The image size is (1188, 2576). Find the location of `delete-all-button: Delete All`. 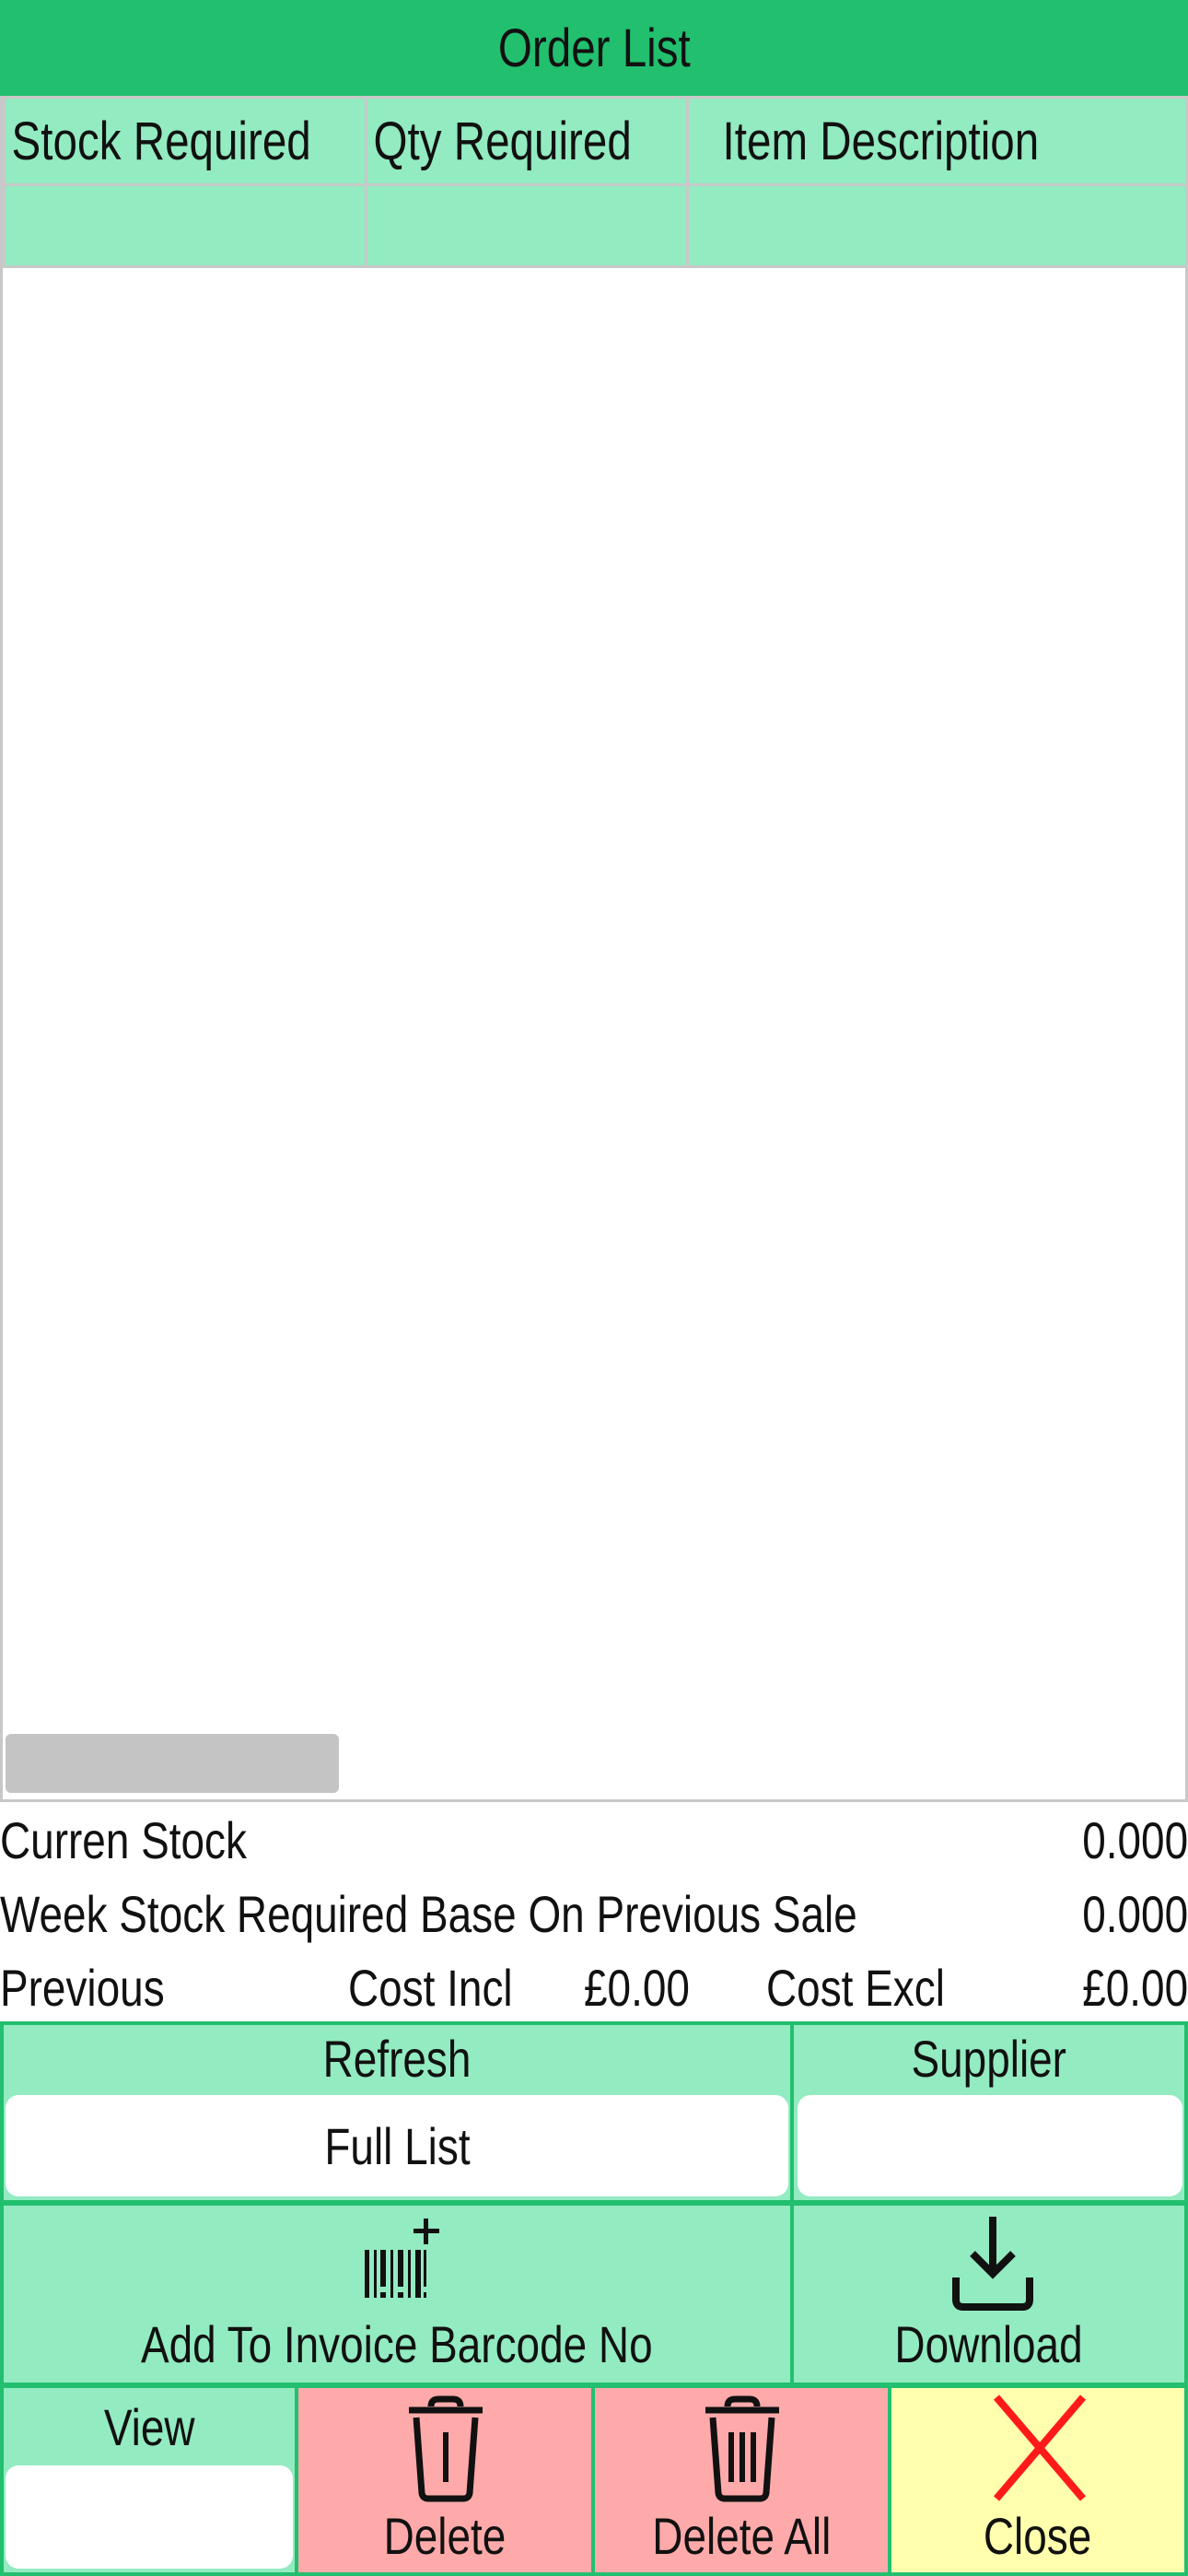

delete-all-button: Delete All is located at coordinates (741, 2480).